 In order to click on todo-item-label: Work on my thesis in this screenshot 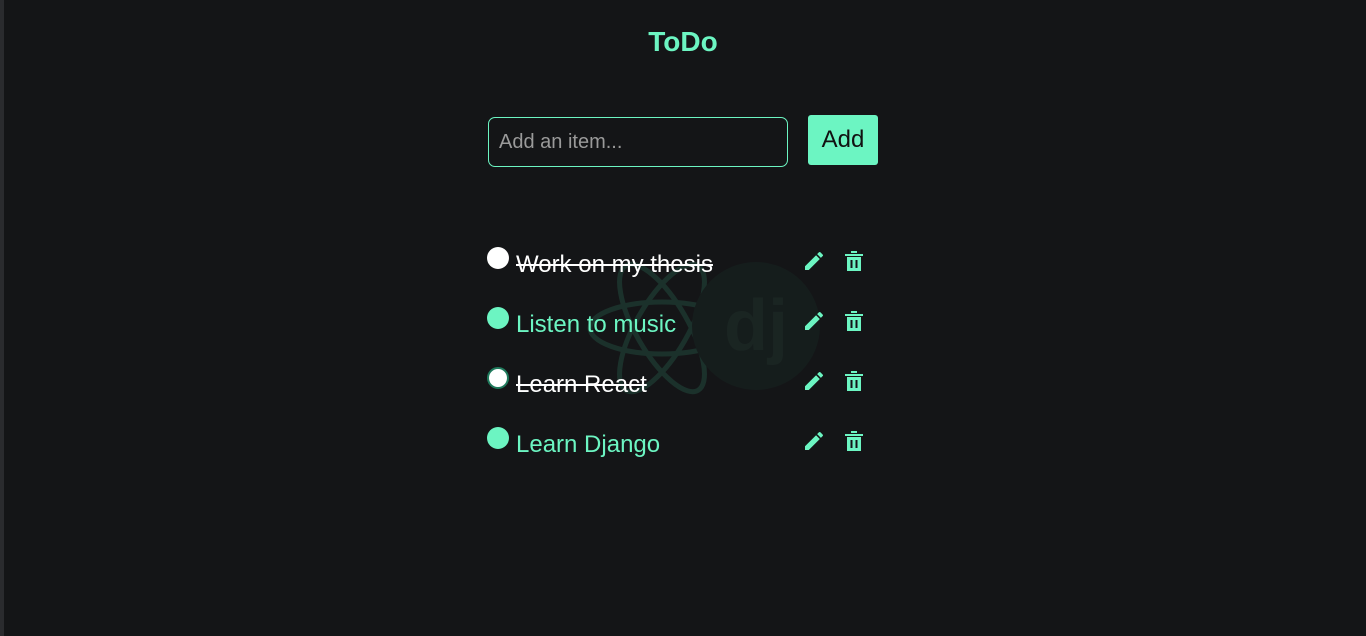, I will do `click(614, 265)`.